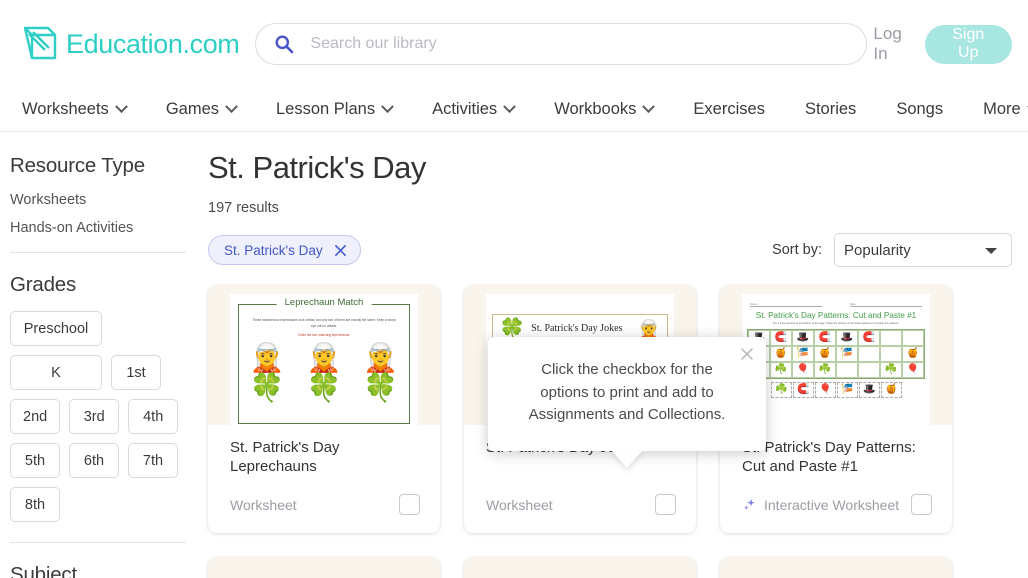 The height and width of the screenshot is (578, 1028). Describe the element at coordinates (153, 416) in the screenshot. I see `grade-chip-4th: 4th` at that location.